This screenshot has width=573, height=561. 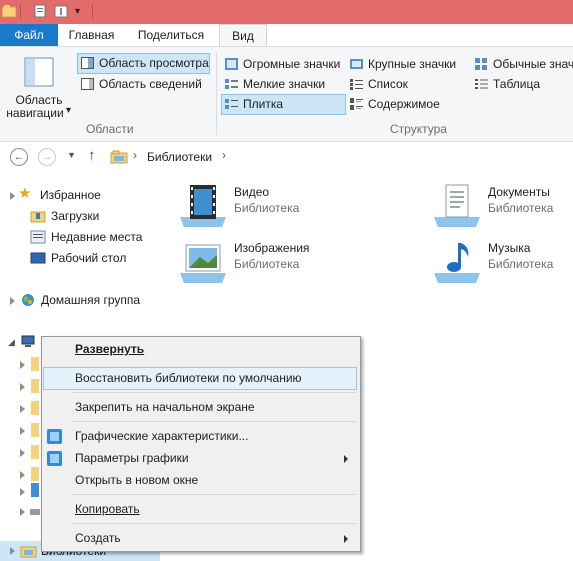 What do you see at coordinates (276, 206) in the screenshot?
I see `library-tile-video: Видео Библиотека` at bounding box center [276, 206].